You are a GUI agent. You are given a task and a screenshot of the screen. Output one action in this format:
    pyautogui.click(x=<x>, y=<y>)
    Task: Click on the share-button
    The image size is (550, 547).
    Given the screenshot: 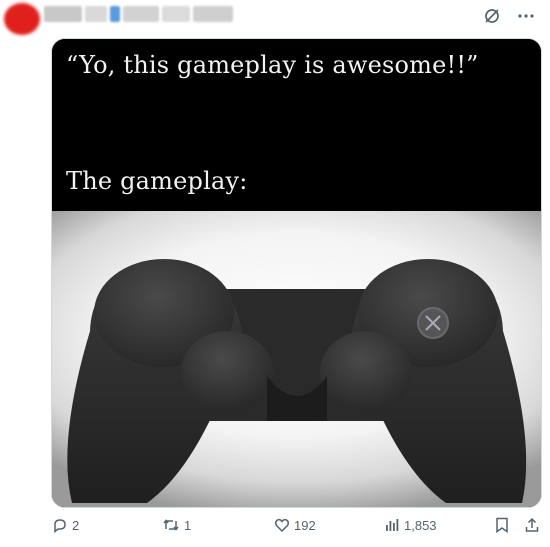 What is the action you would take?
    pyautogui.click(x=532, y=525)
    